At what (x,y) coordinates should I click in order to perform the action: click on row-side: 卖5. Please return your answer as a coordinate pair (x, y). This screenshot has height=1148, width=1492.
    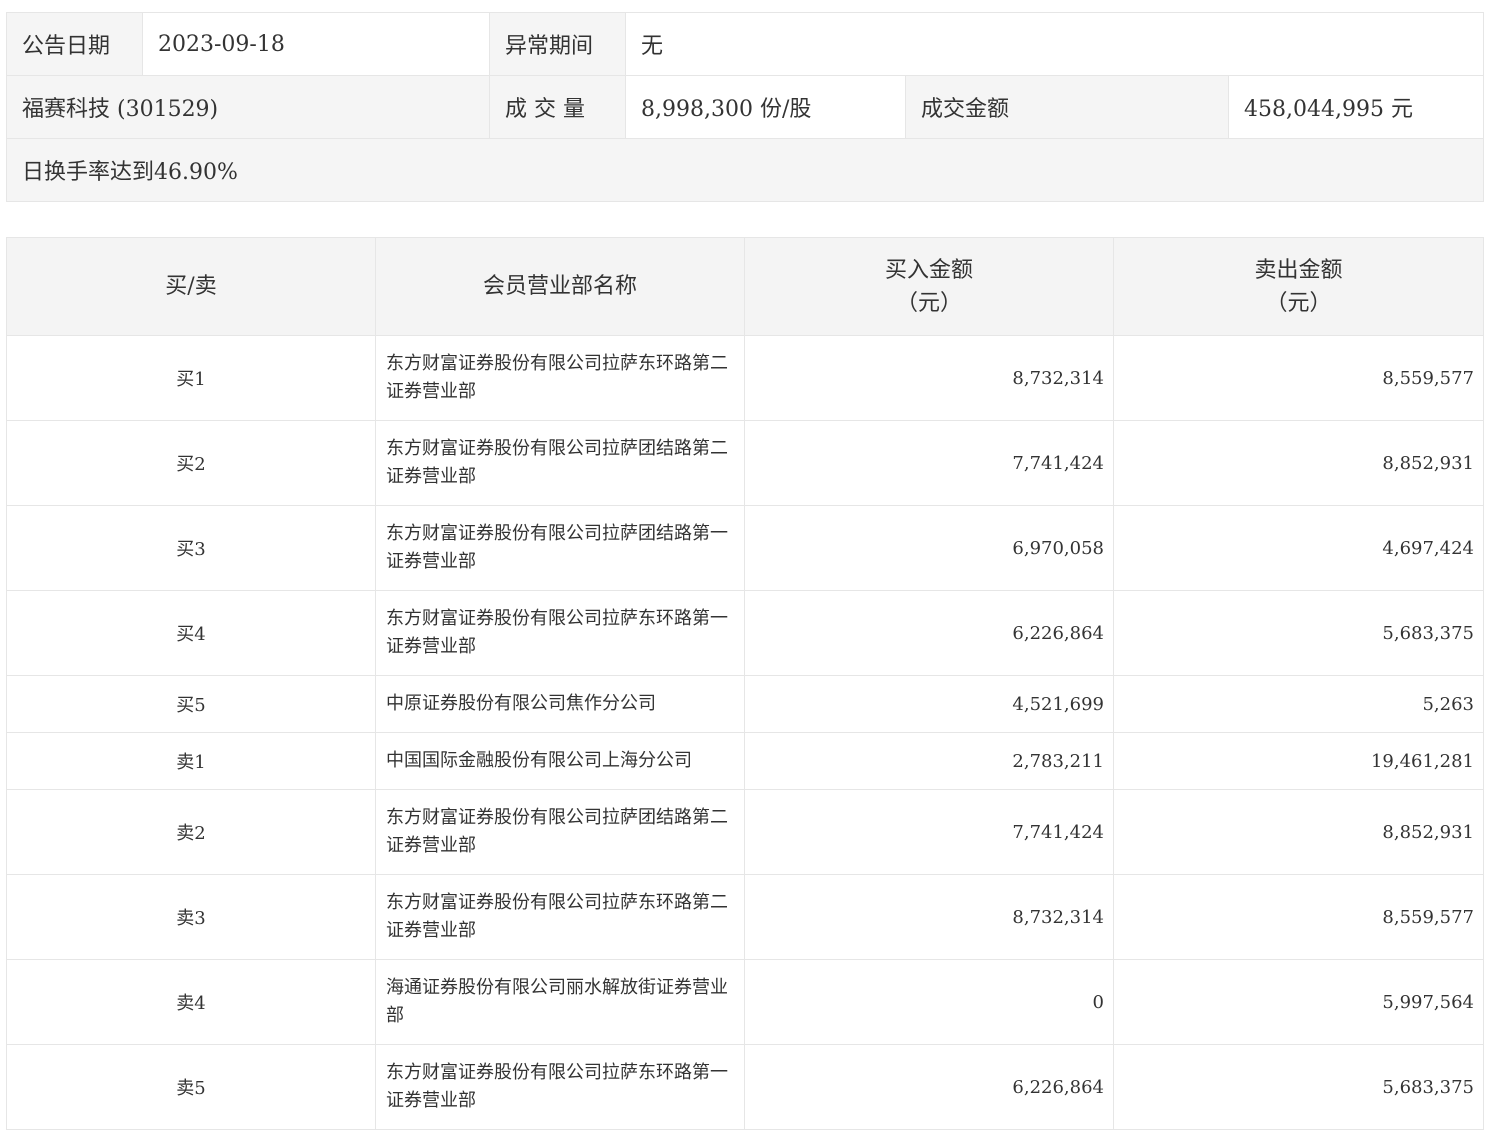
    Looking at the image, I should click on (191, 1087).